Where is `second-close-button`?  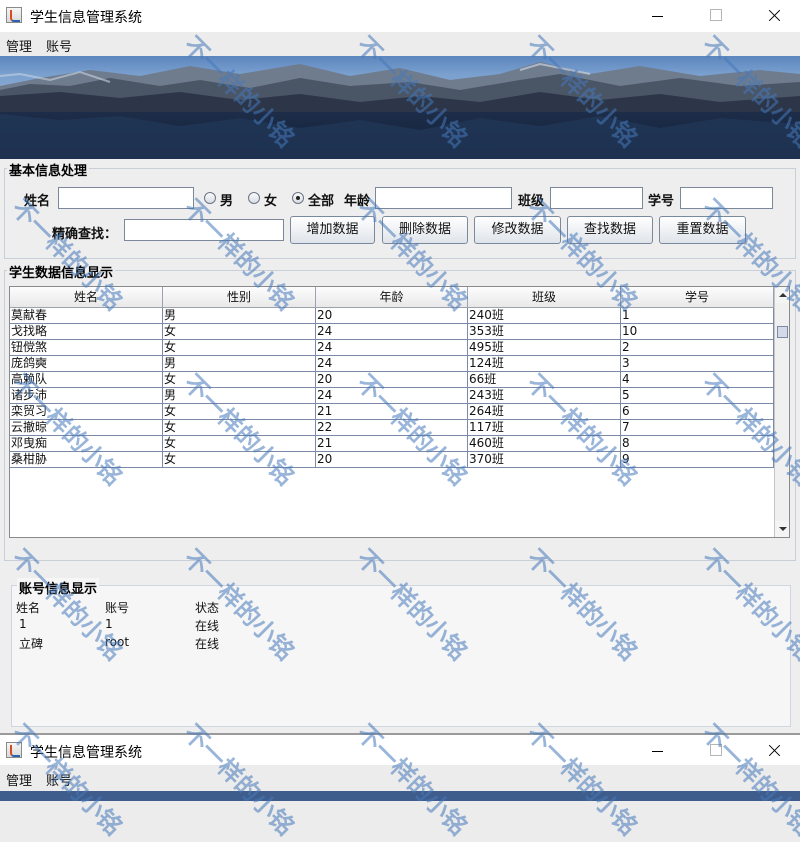 second-close-button is located at coordinates (775, 751).